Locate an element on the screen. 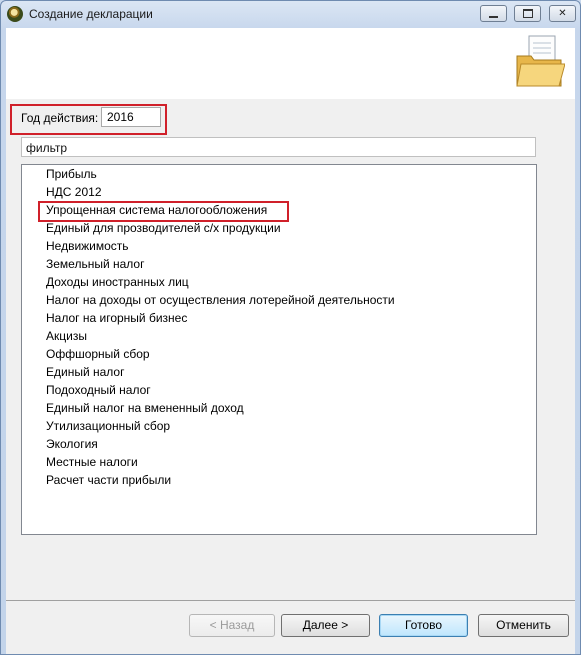 The width and height of the screenshot is (581, 655). list-item: Расчет части прибыли is located at coordinates (108, 480).